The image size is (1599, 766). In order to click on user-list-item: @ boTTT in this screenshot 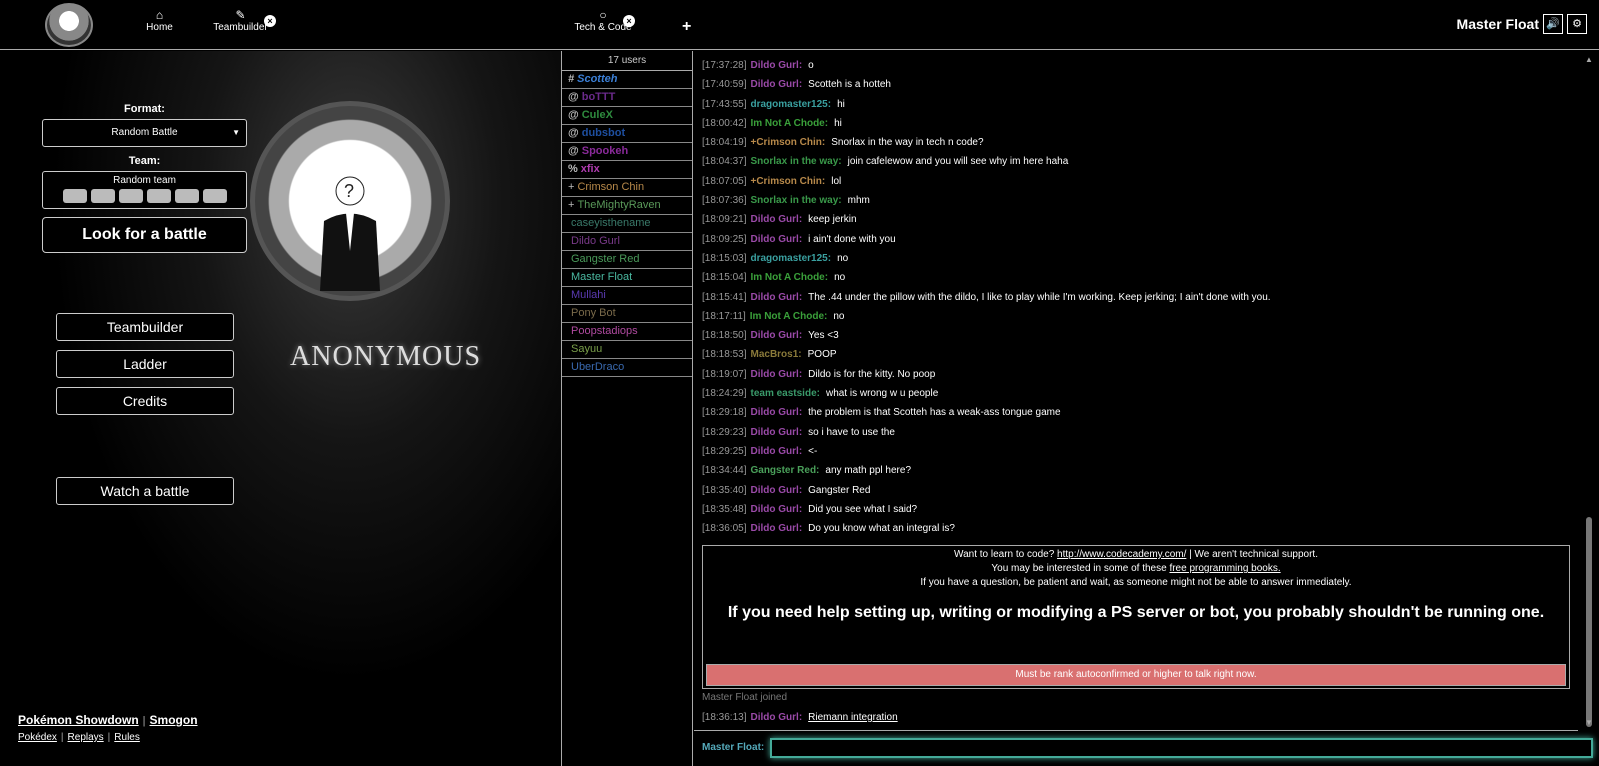, I will do `click(627, 98)`.